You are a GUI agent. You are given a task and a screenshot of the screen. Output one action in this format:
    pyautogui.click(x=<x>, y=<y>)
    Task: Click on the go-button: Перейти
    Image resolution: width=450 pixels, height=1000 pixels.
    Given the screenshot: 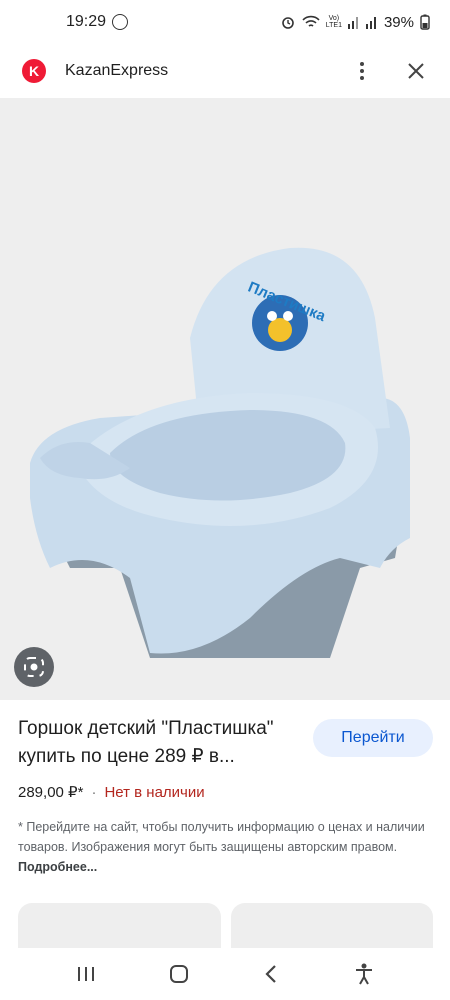 What is the action you would take?
    pyautogui.click(x=373, y=738)
    